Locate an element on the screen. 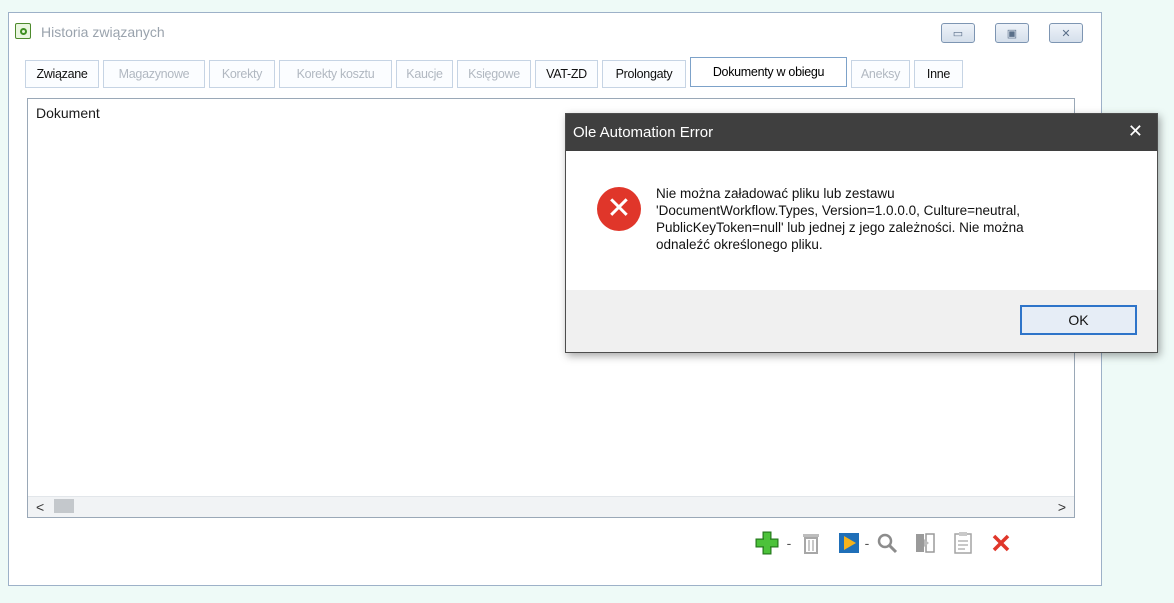 Image resolution: width=1174 pixels, height=603 pixels. tab-magazynowe: Magazynowe is located at coordinates (154, 74).